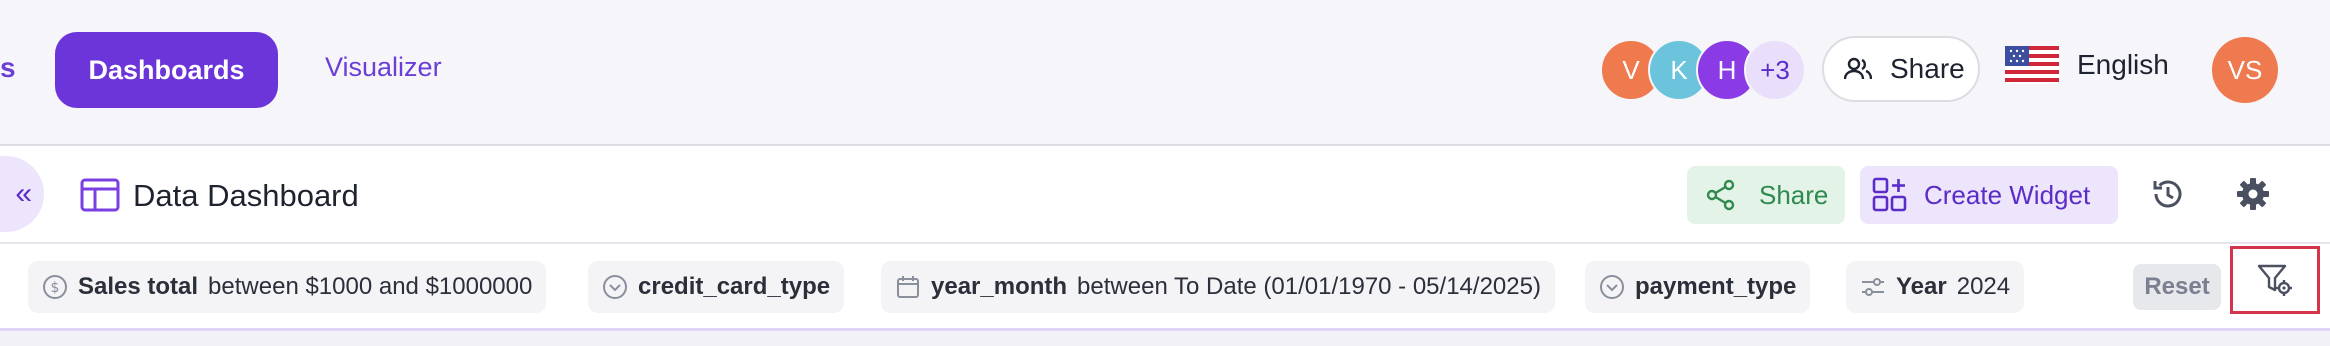  I want to click on dashboard-share-button: Share, so click(1766, 195).